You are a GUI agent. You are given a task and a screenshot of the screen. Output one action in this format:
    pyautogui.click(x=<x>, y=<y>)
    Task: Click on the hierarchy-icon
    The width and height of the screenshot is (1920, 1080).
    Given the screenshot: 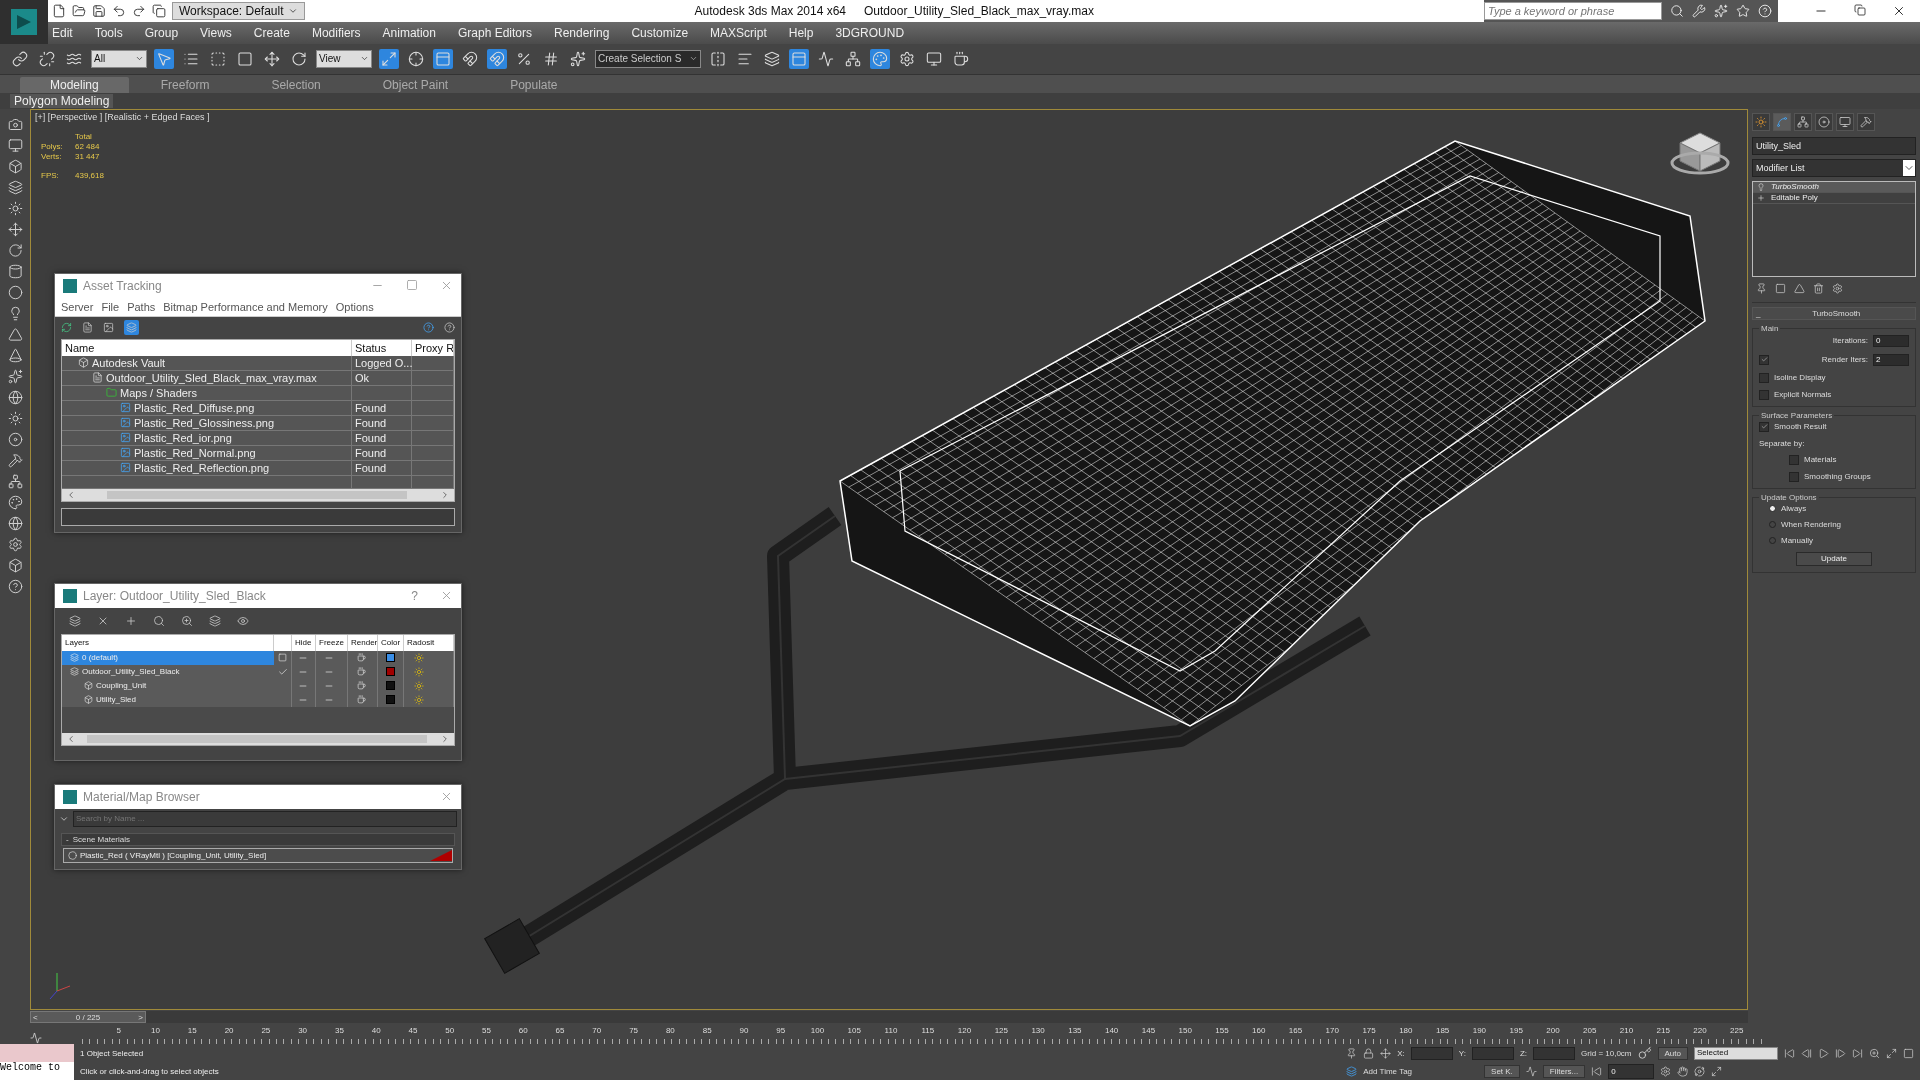 What is the action you would take?
    pyautogui.click(x=1803, y=121)
    